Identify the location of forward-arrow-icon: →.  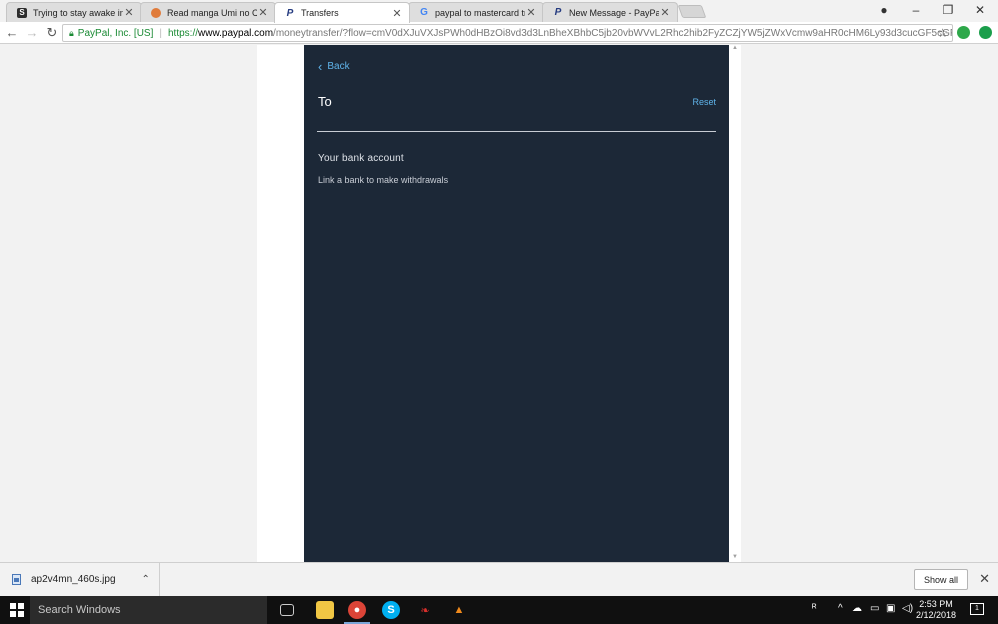
(32, 32).